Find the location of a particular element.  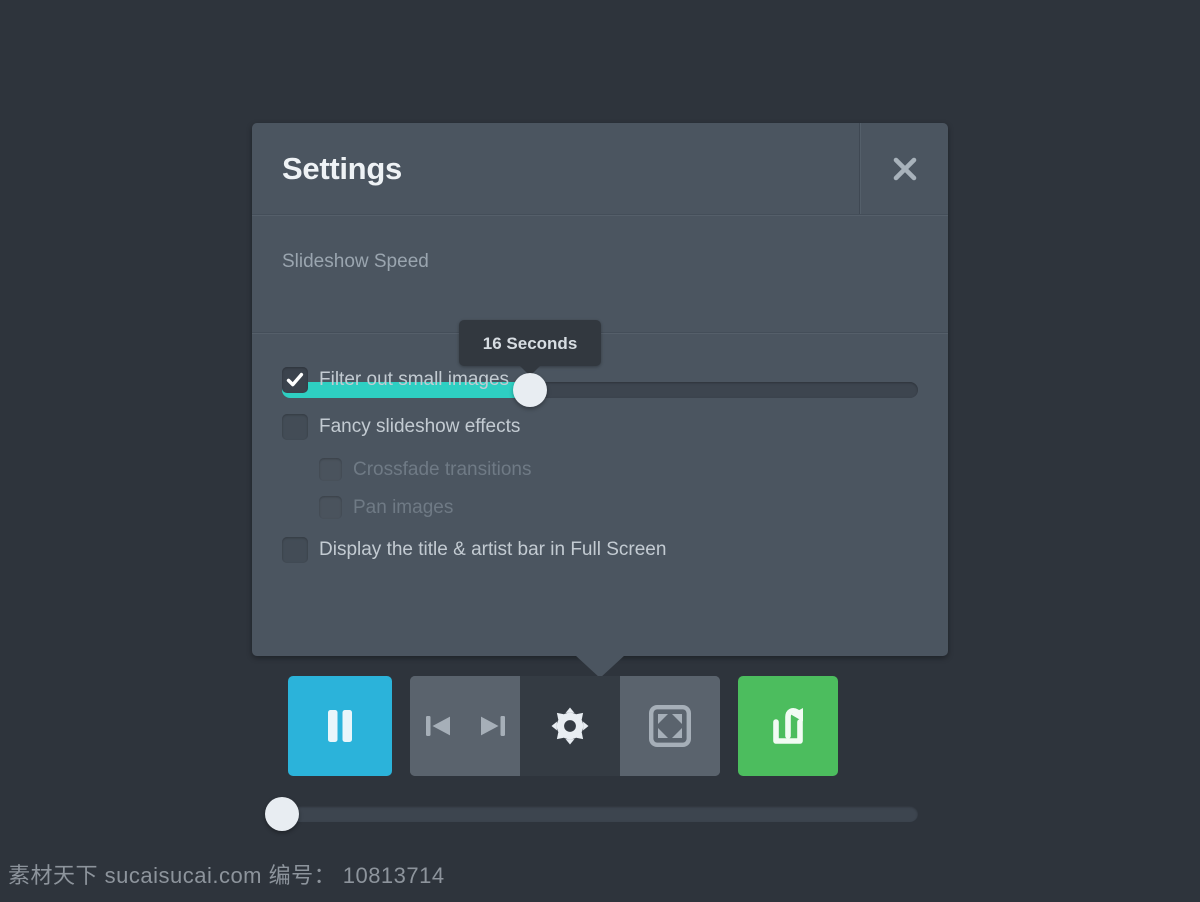

option-label: Fancy slideshow effects is located at coordinates (420, 426).